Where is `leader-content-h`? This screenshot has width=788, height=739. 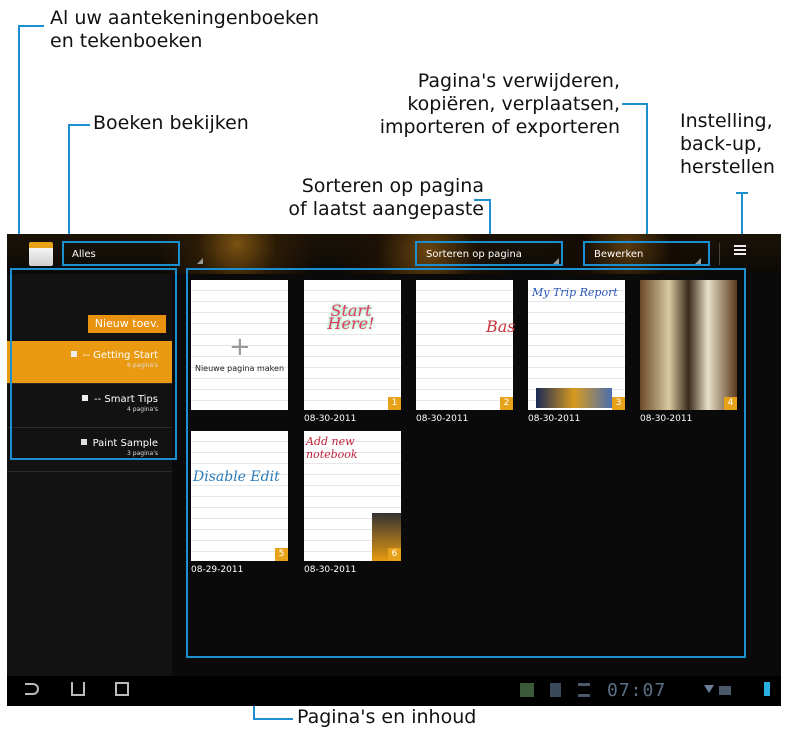 leader-content-h is located at coordinates (273, 719).